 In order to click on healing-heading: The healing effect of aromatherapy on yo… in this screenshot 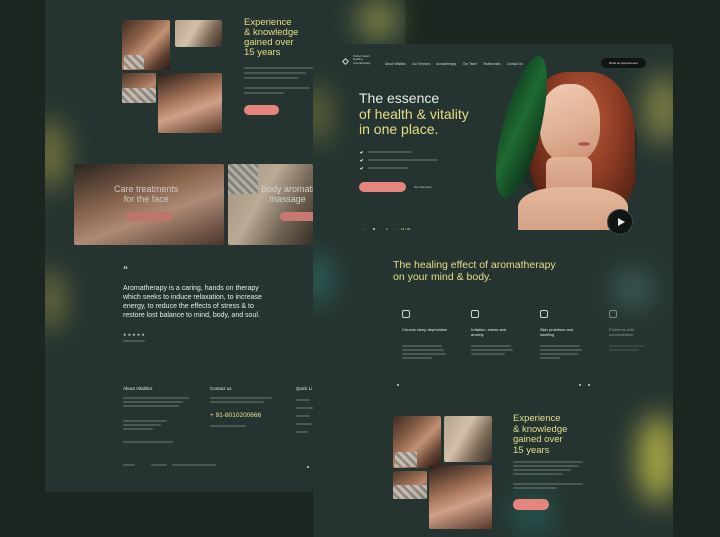, I will do `click(474, 271)`.